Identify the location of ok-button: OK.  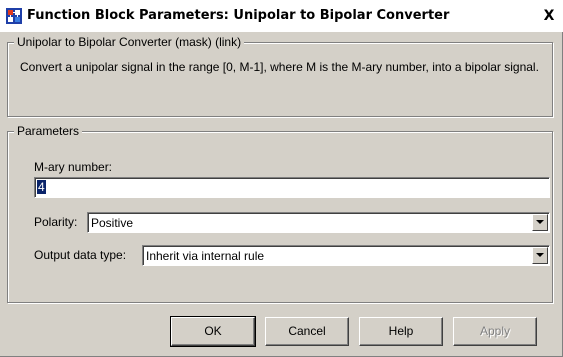
(213, 331).